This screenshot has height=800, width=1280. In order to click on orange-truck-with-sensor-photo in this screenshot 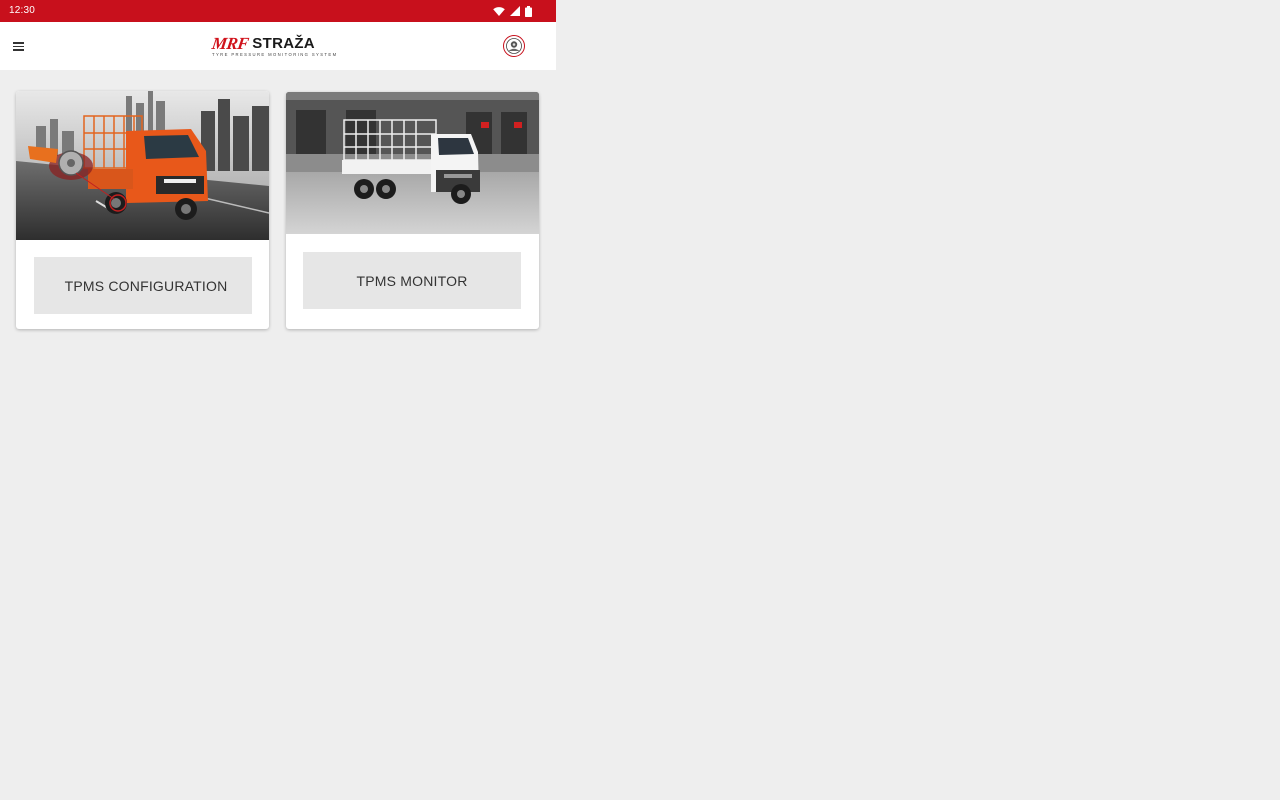, I will do `click(142, 165)`.